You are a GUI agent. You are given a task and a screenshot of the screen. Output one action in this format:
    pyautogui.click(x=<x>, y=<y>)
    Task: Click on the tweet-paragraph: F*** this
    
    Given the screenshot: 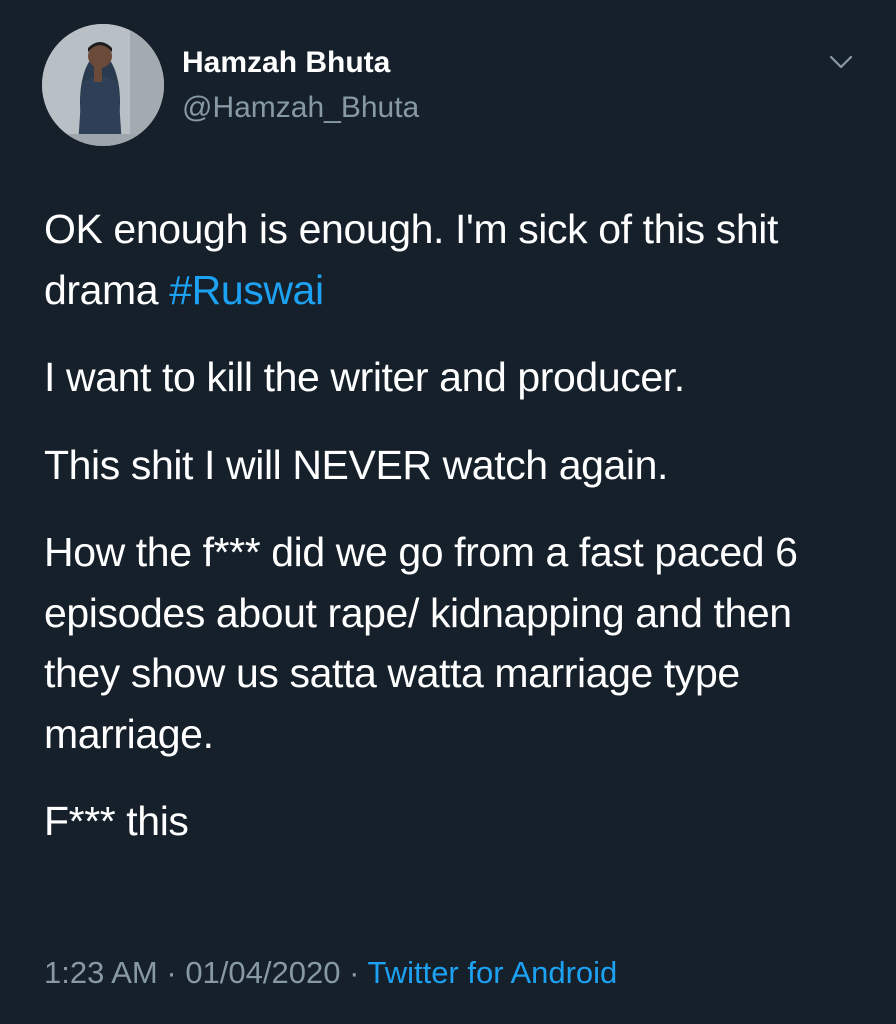 What is the action you would take?
    pyautogui.click(x=116, y=821)
    